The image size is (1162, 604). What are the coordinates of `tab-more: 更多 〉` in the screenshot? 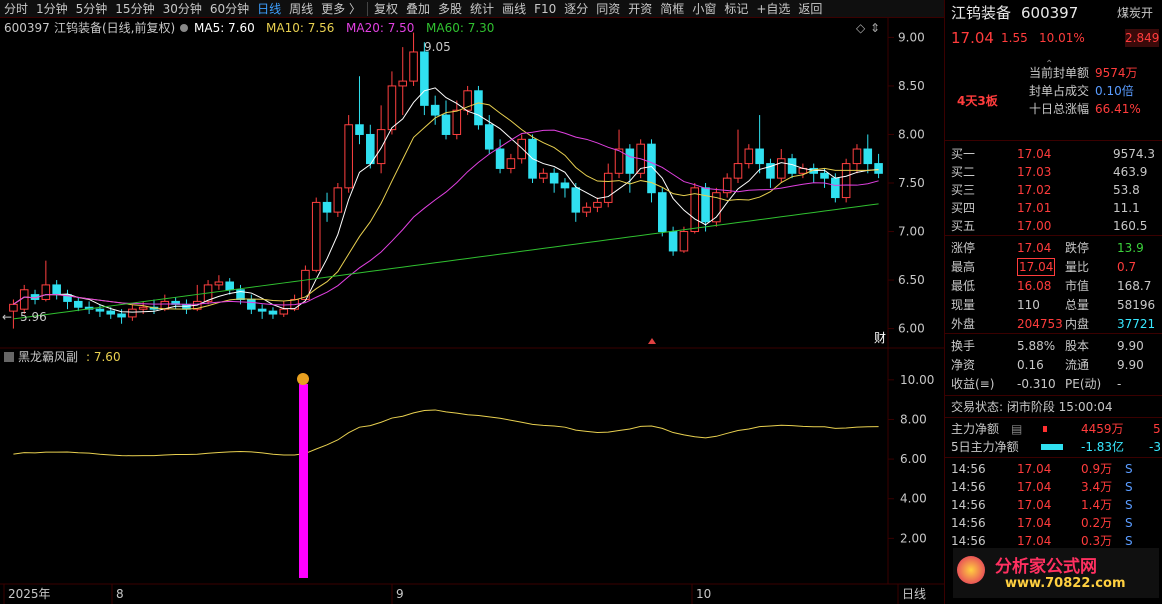 It's located at (341, 9).